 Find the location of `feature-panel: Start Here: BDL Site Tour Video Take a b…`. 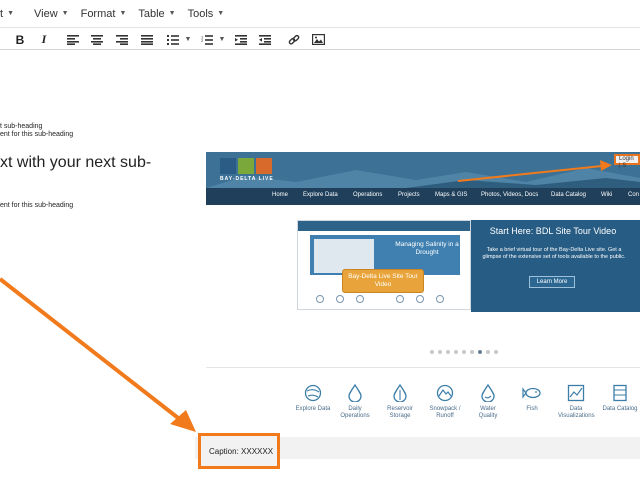

feature-panel: Start Here: BDL Site Tour Video Take a b… is located at coordinates (555, 266).